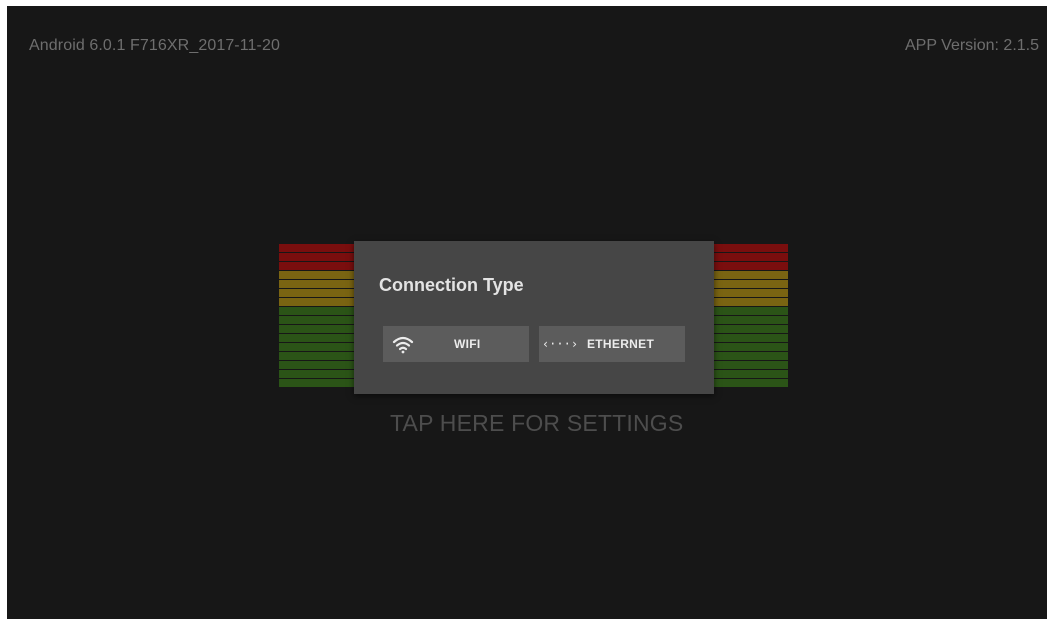  Describe the element at coordinates (403, 344) in the screenshot. I see `wifi-icon` at that location.